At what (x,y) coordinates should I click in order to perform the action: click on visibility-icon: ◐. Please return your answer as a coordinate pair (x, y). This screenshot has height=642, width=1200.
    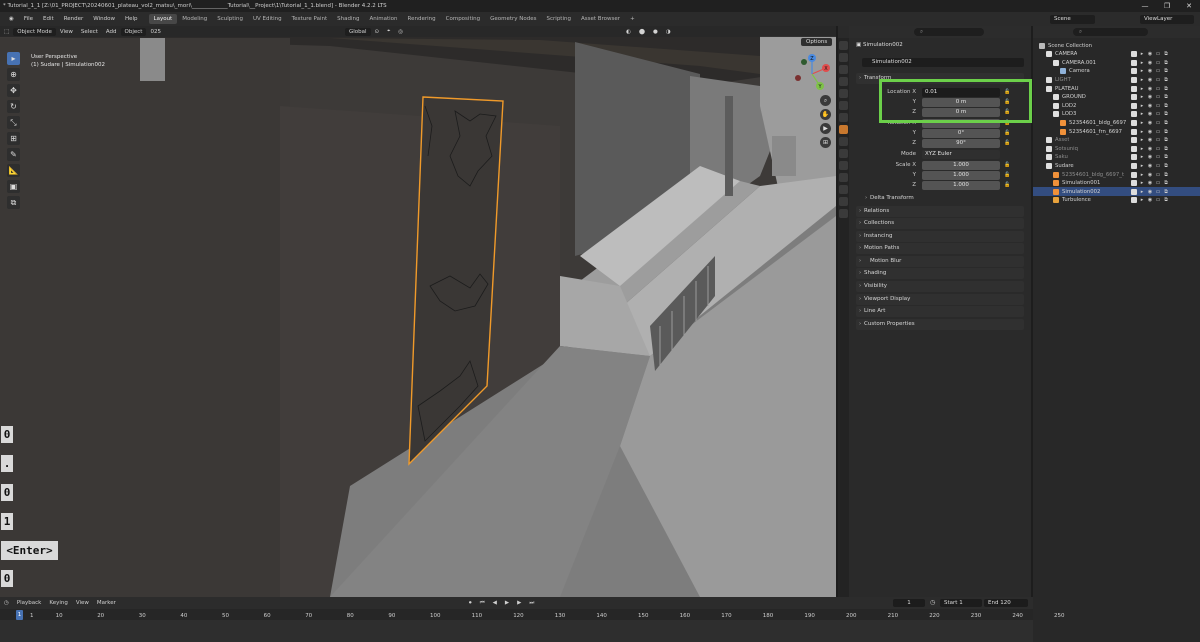
    Looking at the image, I should click on (628, 32).